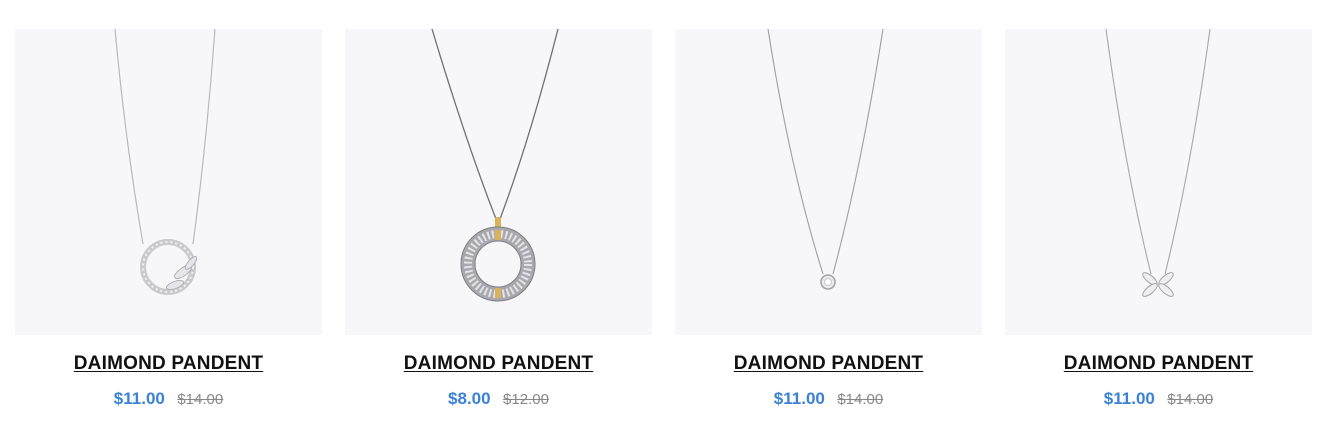 The width and height of the screenshot is (1344, 434). Describe the element at coordinates (469, 398) in the screenshot. I see `sale-price: $8.00` at that location.